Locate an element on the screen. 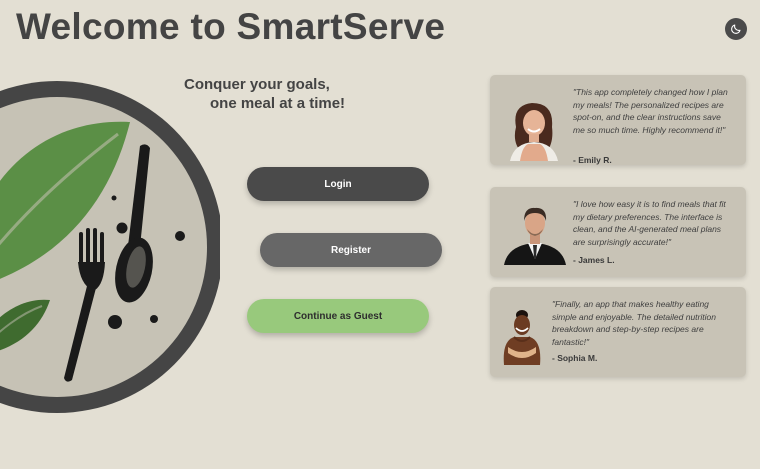 The width and height of the screenshot is (760, 469). tagline: Conquer your goals, one meal at a time! is located at coordinates (264, 94).